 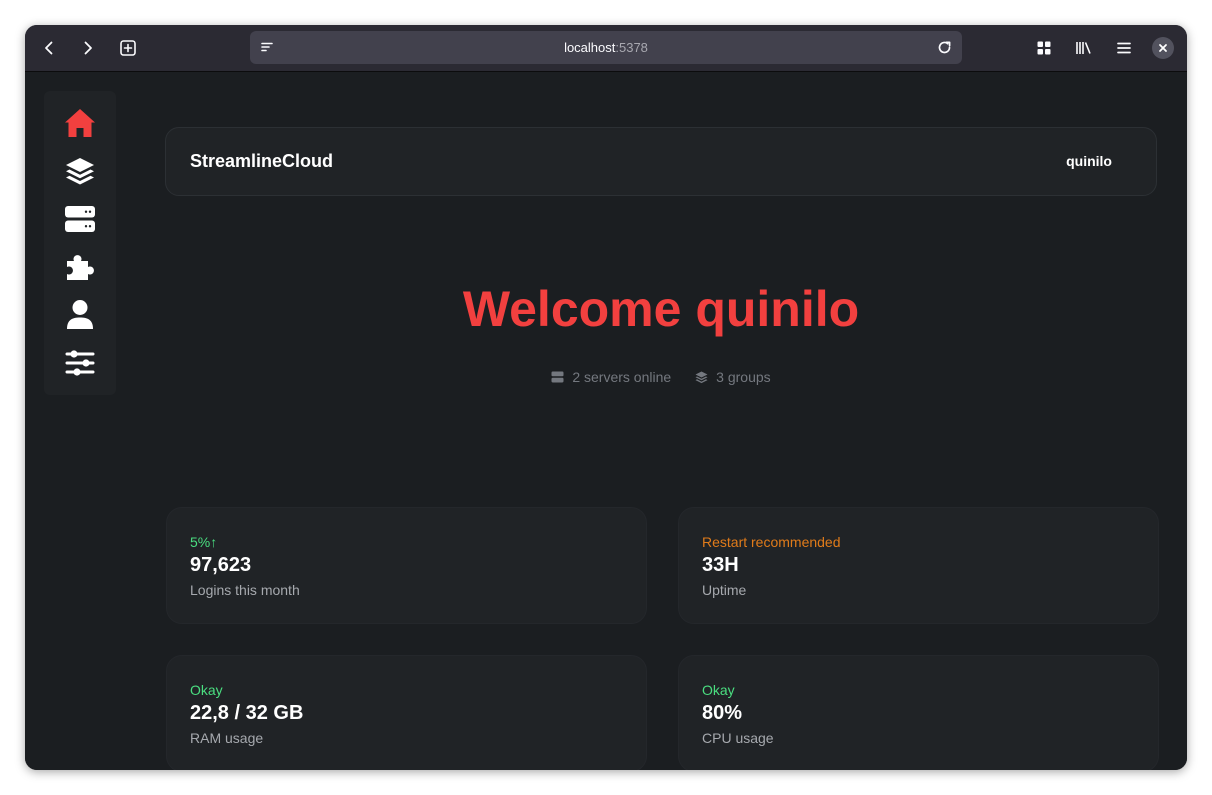 I want to click on url-bar: localhost:5378, so click(x=606, y=47).